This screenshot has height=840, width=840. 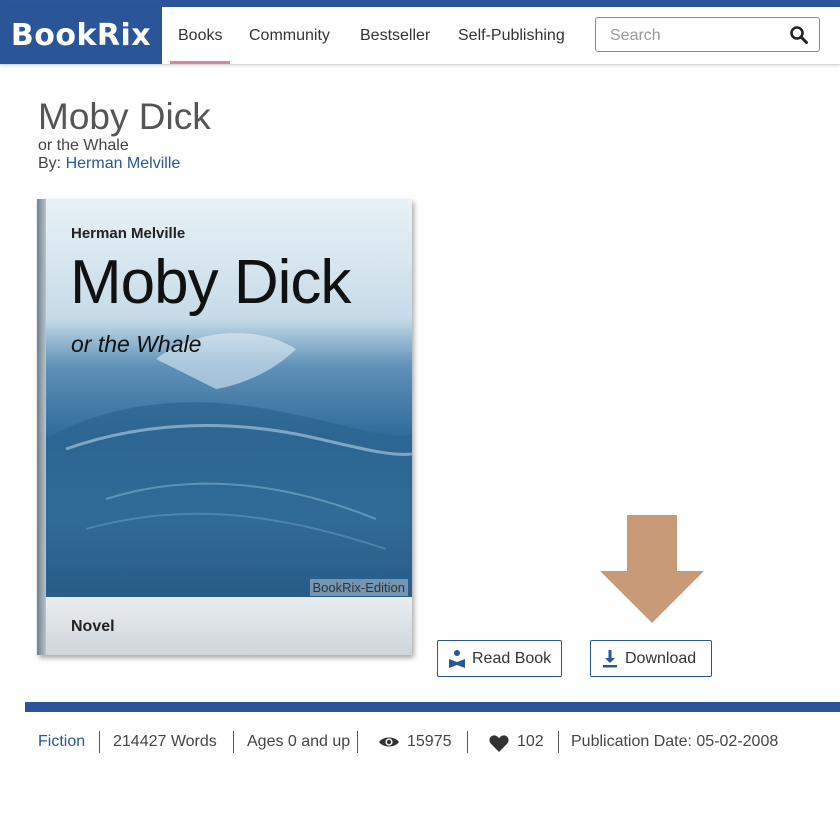 I want to click on download-button: Download, so click(x=651, y=658).